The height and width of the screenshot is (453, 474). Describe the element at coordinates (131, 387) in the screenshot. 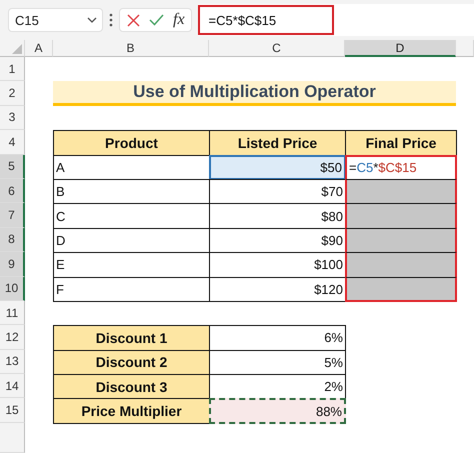

I see `row-label: Discount 3` at that location.